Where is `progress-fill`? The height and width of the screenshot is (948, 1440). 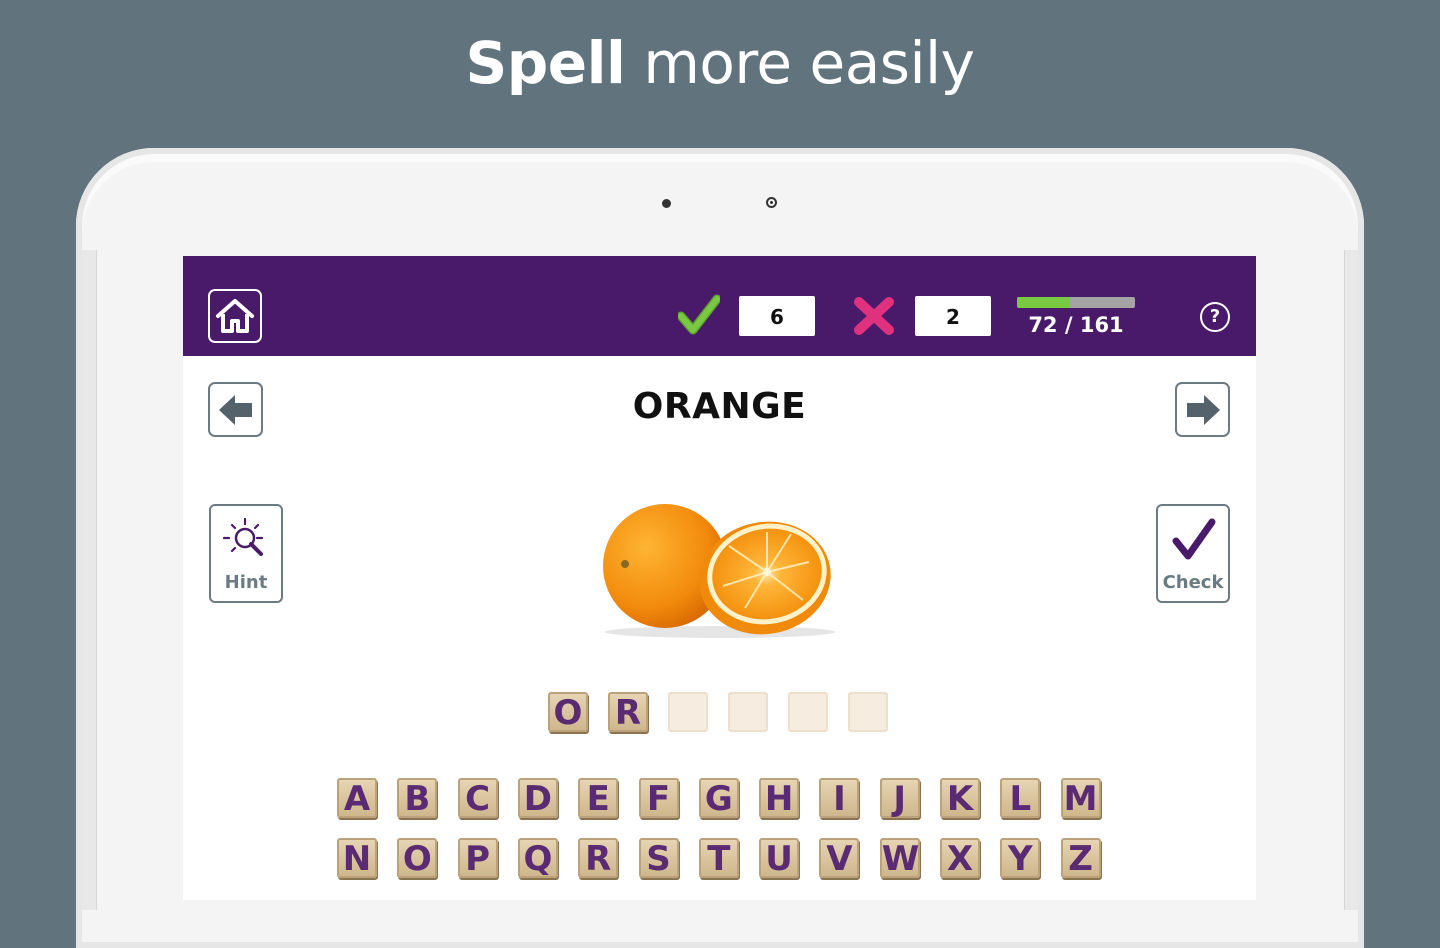
progress-fill is located at coordinates (1043, 302).